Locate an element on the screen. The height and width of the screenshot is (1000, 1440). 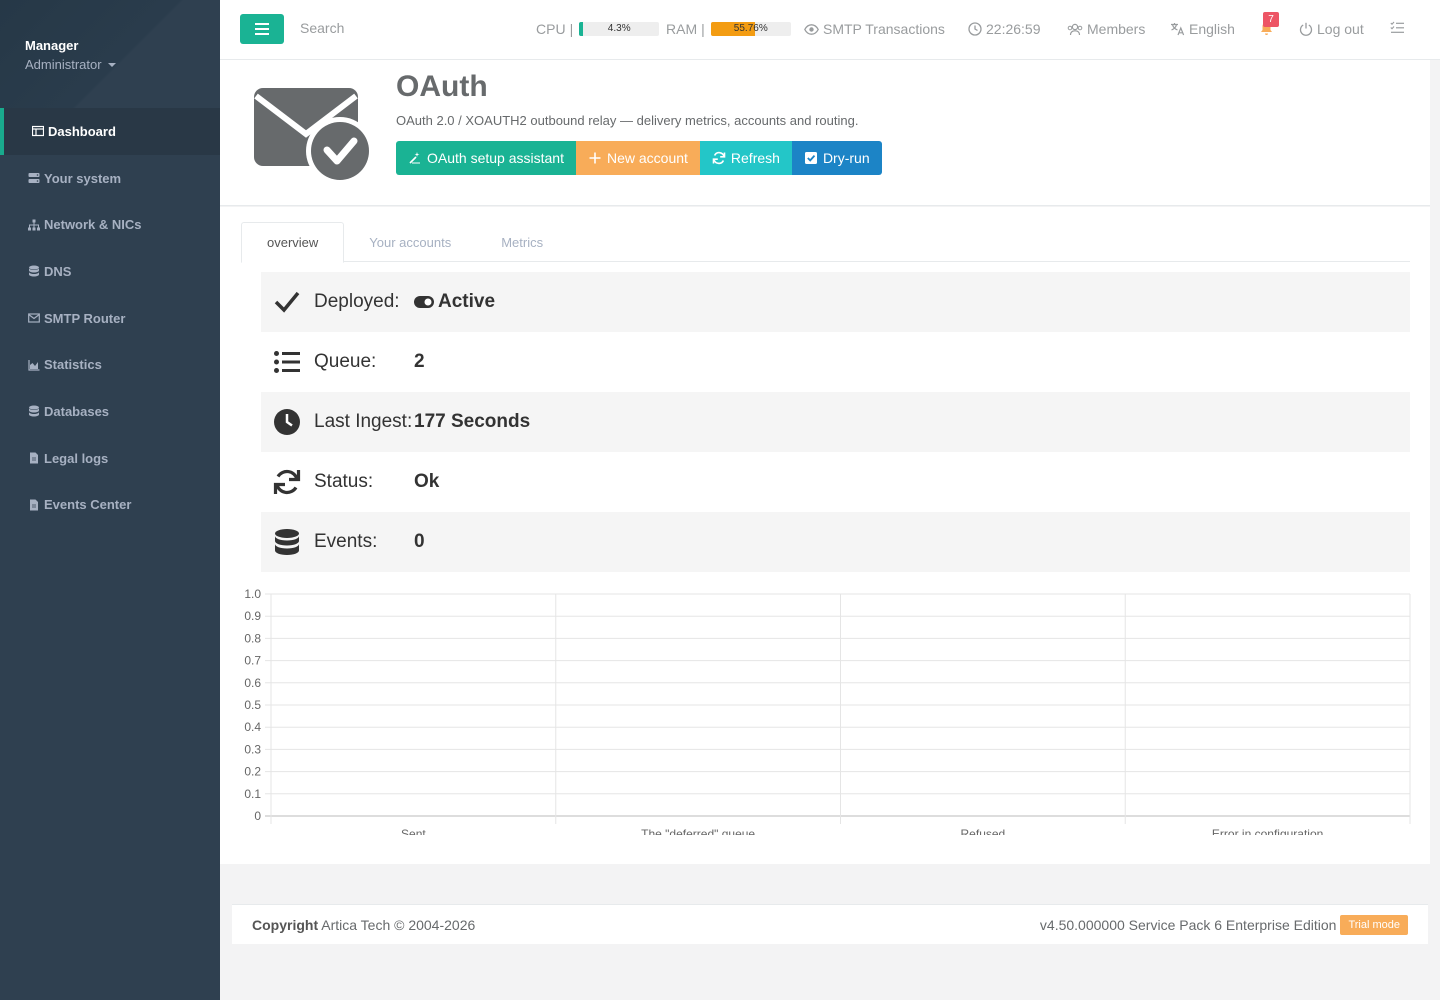
list-item-queue: Queue: 2 is located at coordinates (835, 362).